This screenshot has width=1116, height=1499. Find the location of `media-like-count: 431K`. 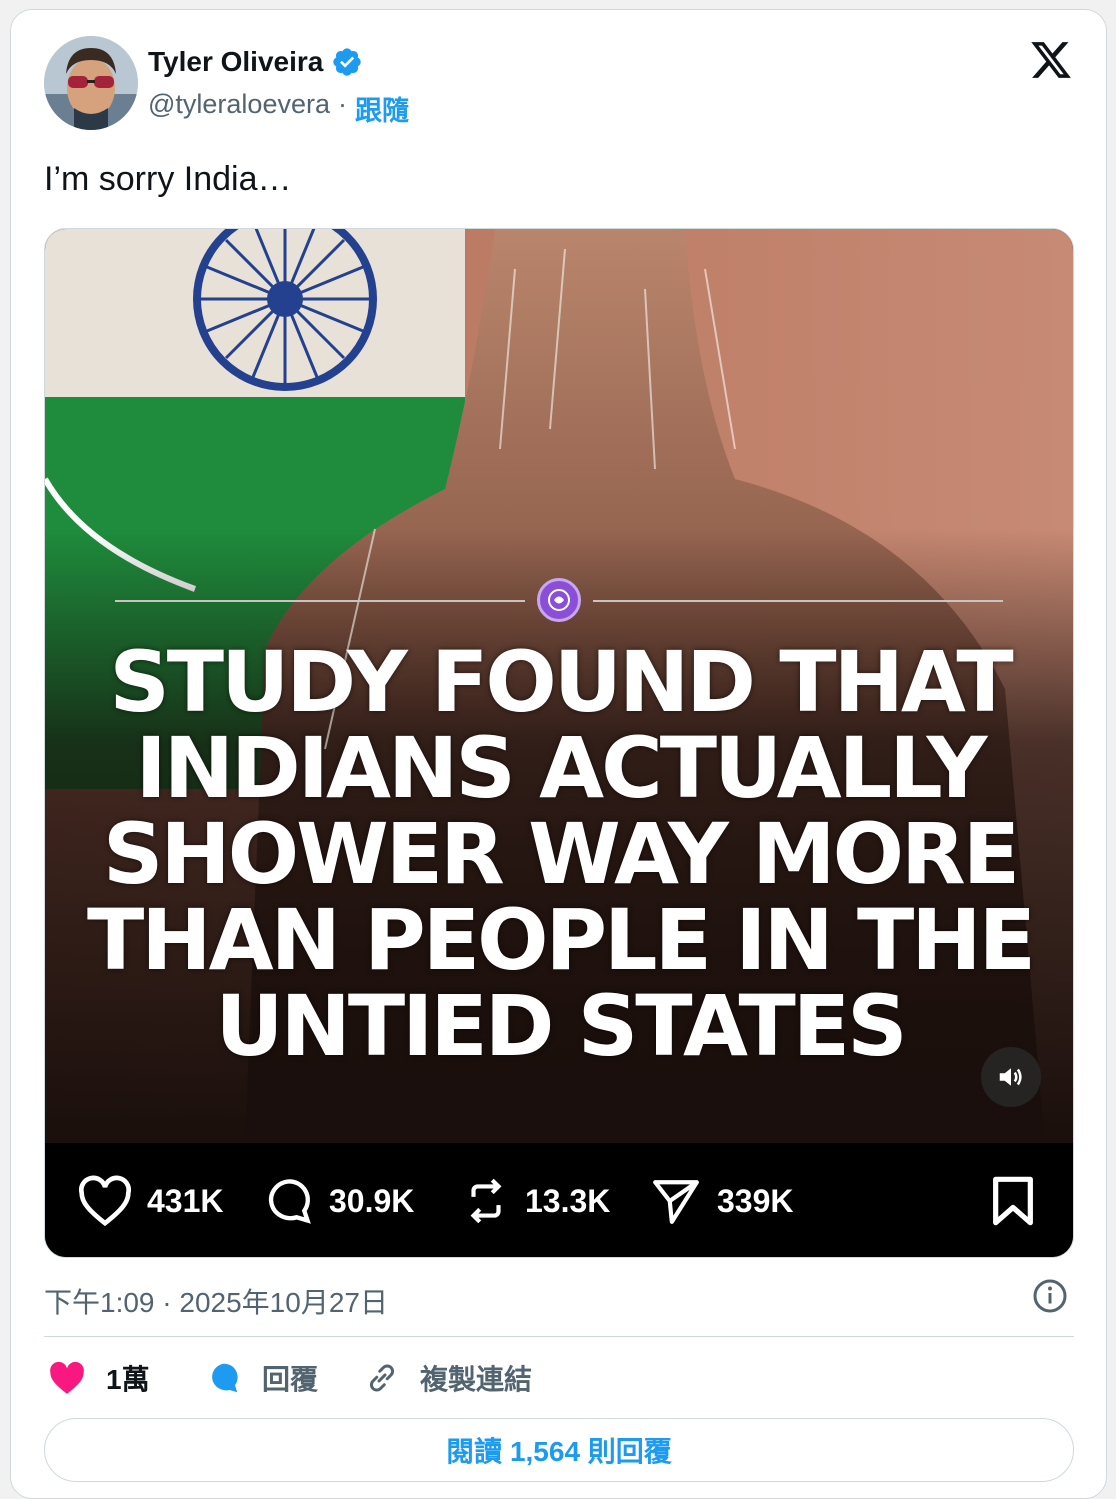

media-like-count: 431K is located at coordinates (185, 1200).